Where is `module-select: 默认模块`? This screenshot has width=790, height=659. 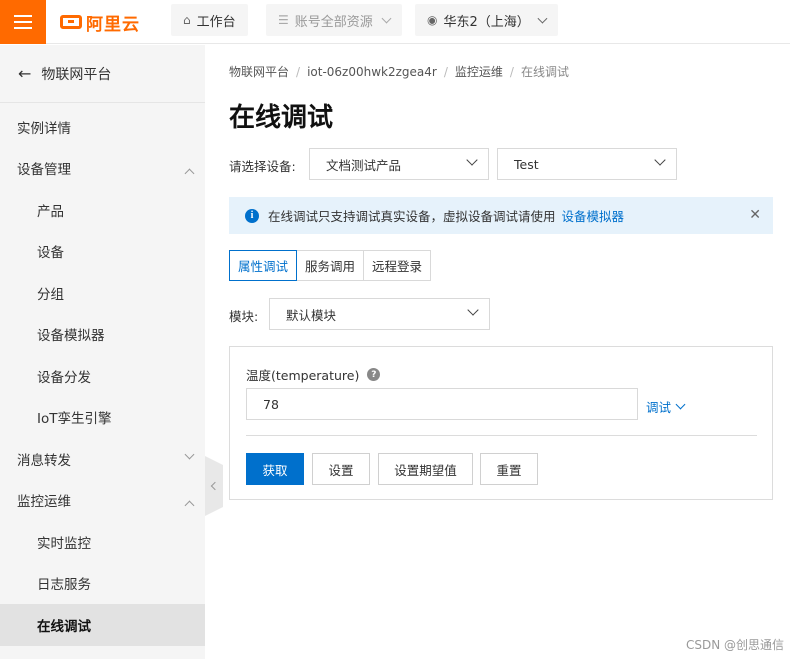 module-select: 默认模块 is located at coordinates (379, 314).